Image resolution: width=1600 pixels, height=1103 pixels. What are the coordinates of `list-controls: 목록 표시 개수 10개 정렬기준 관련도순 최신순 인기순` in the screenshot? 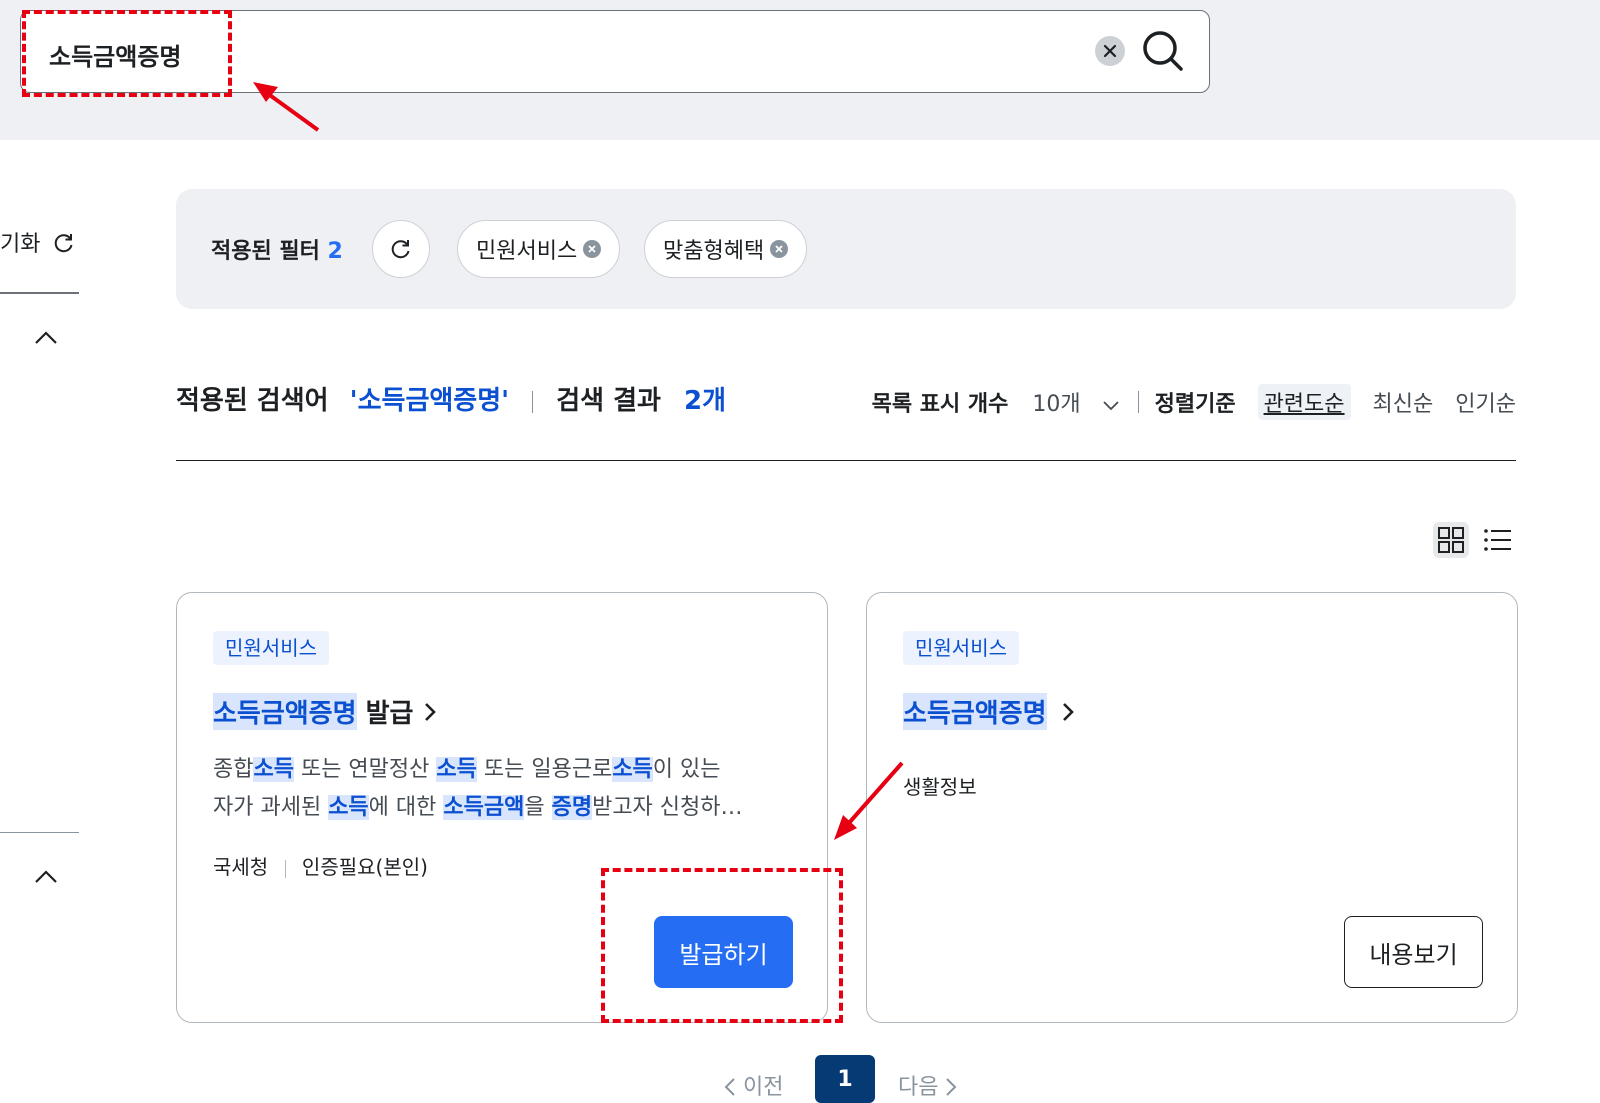 It's located at (1194, 402).